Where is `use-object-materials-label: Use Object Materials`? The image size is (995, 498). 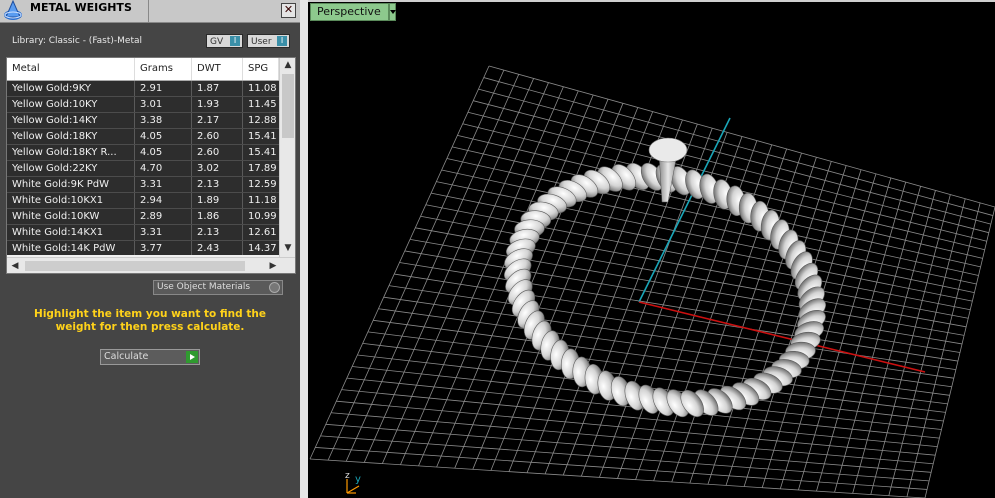 use-object-materials-label: Use Object Materials is located at coordinates (204, 287).